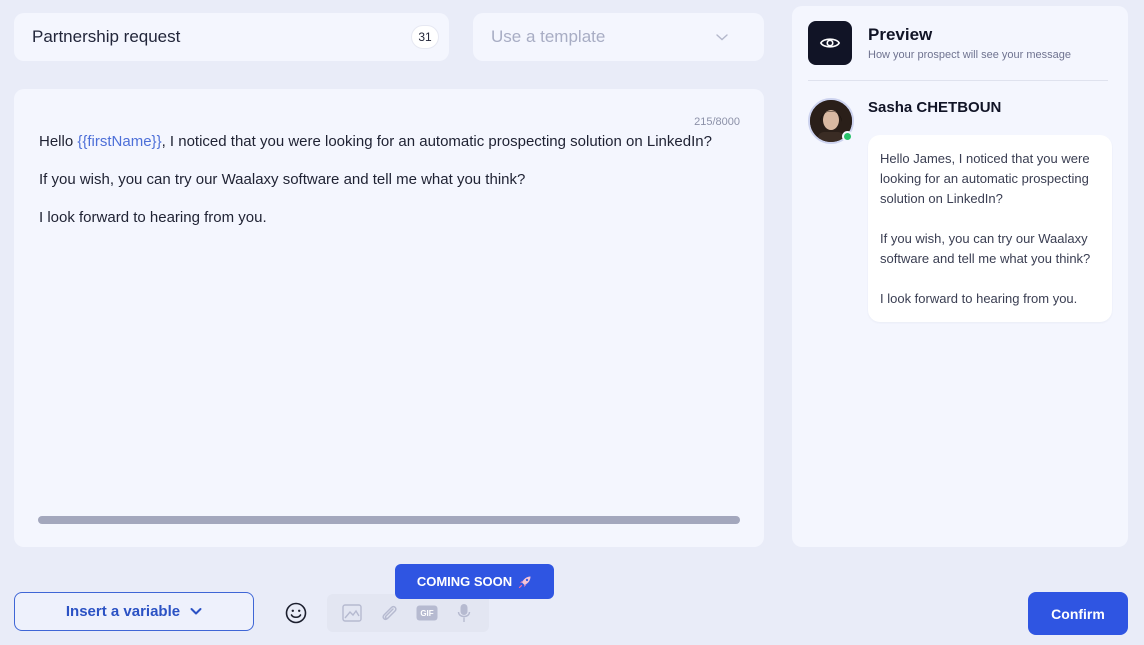 Image resolution: width=1144 pixels, height=645 pixels. What do you see at coordinates (296, 613) in the screenshot?
I see `emoji-icon` at bounding box center [296, 613].